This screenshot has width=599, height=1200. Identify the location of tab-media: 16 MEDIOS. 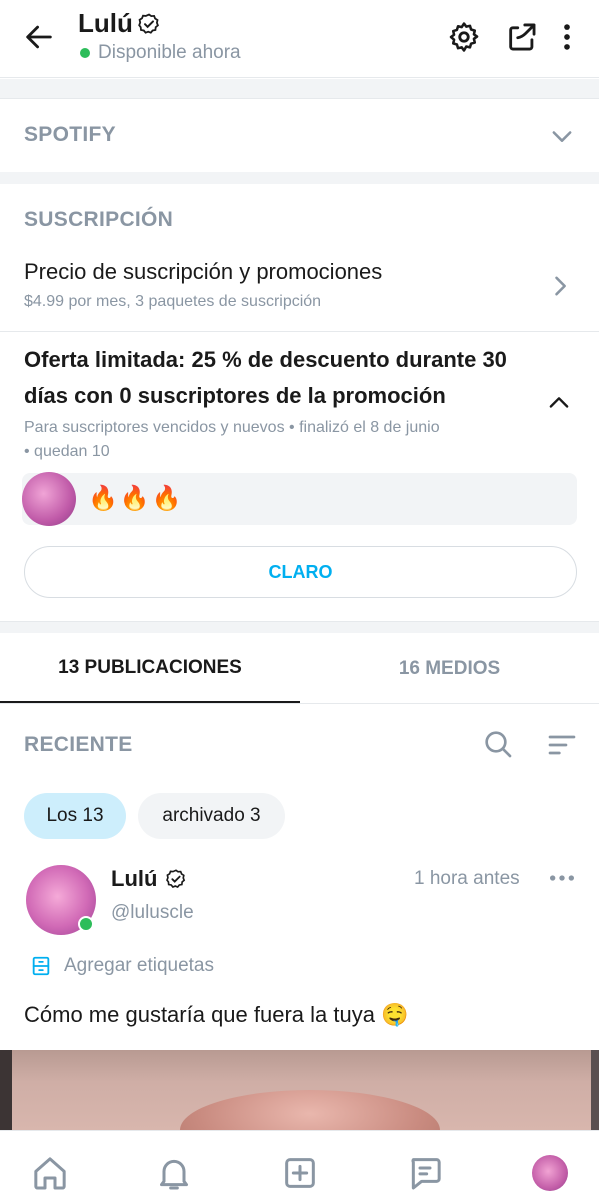
(449, 669).